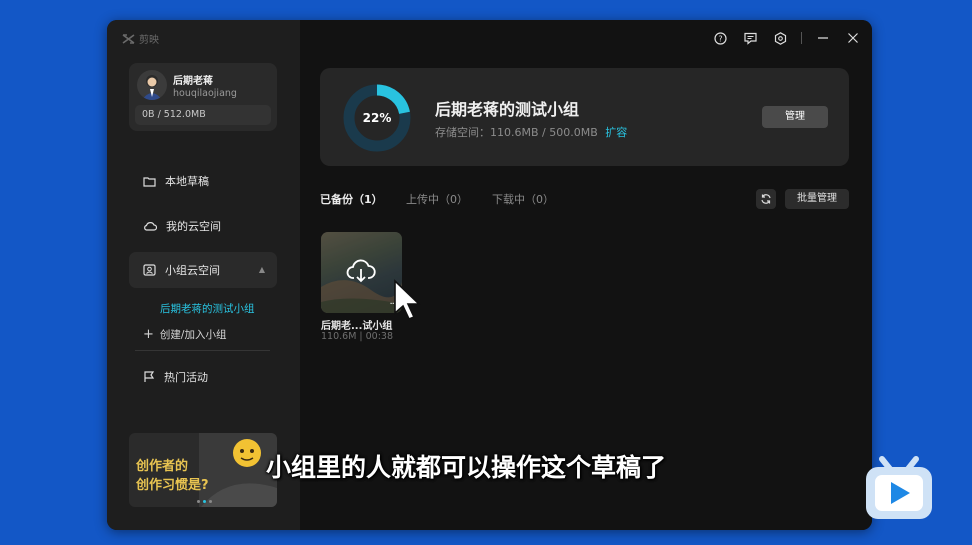 This screenshot has height=545, width=972. I want to click on settings-icon, so click(780, 38).